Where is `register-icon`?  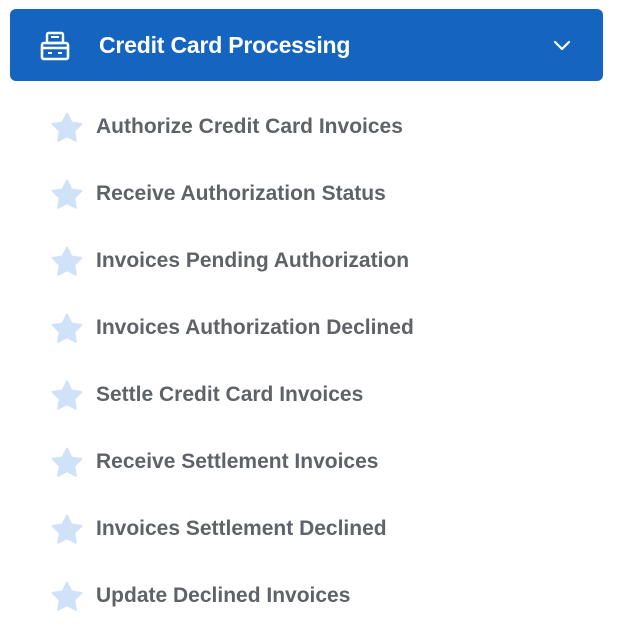 register-icon is located at coordinates (55, 46).